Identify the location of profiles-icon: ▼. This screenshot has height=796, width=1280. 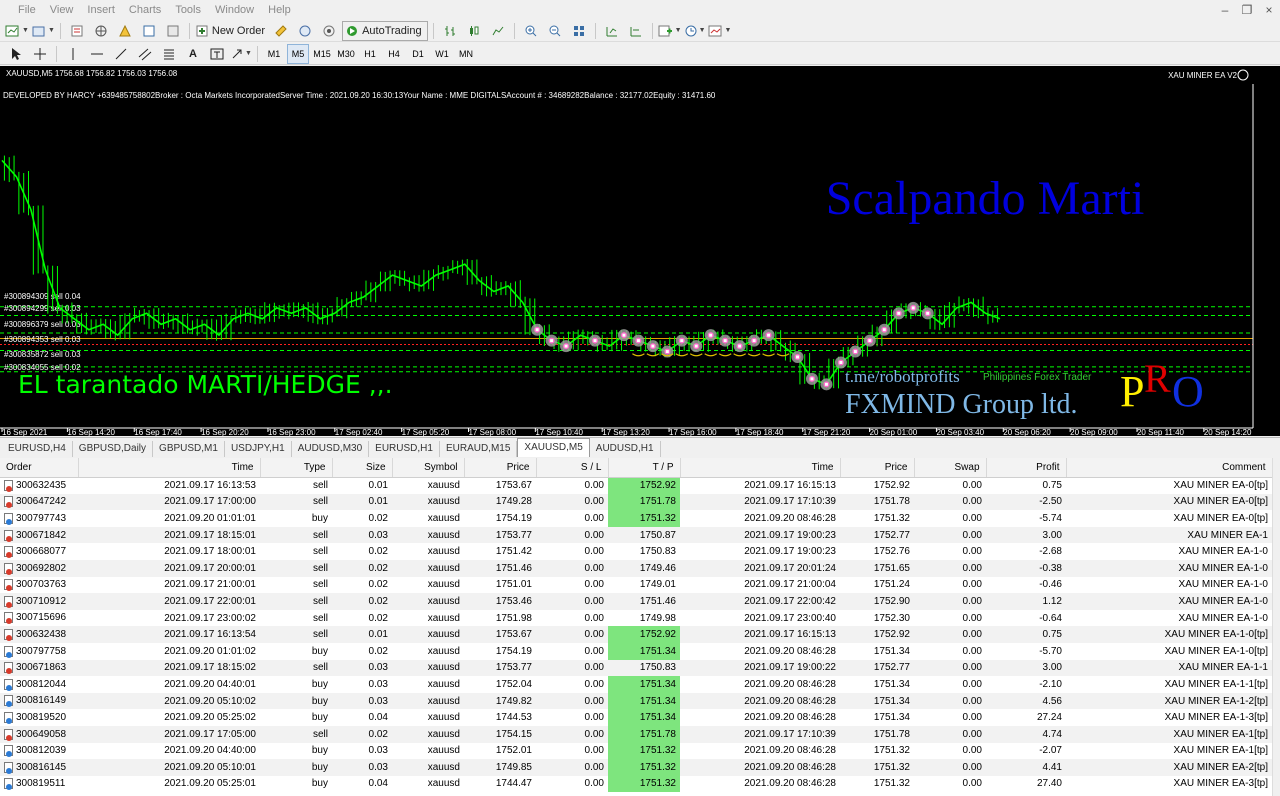
(43, 31).